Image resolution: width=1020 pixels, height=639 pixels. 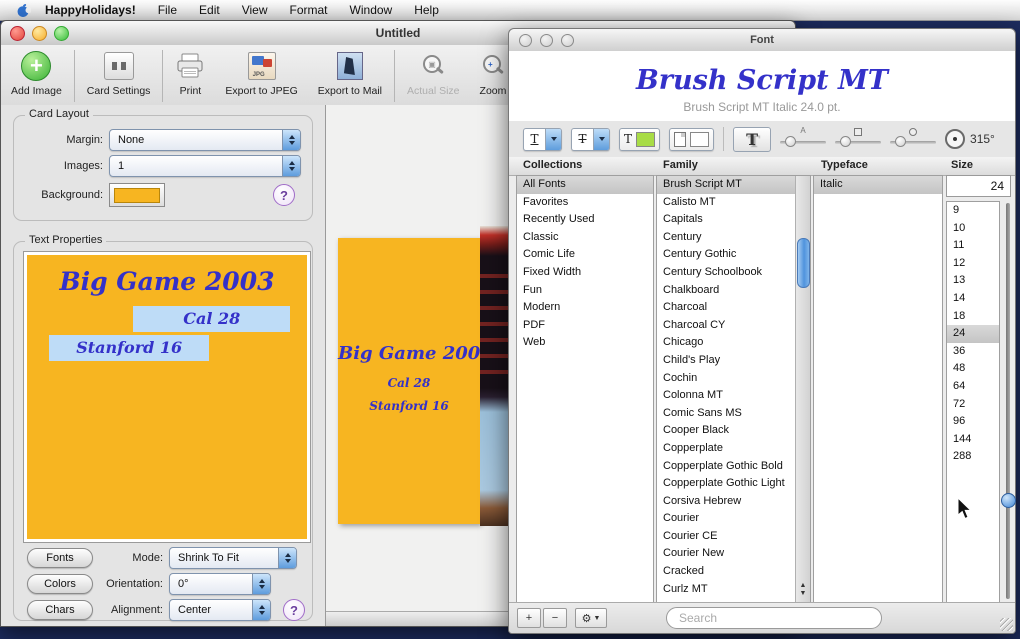 I want to click on mode-popup: Shrink To Fit, so click(x=233, y=558).